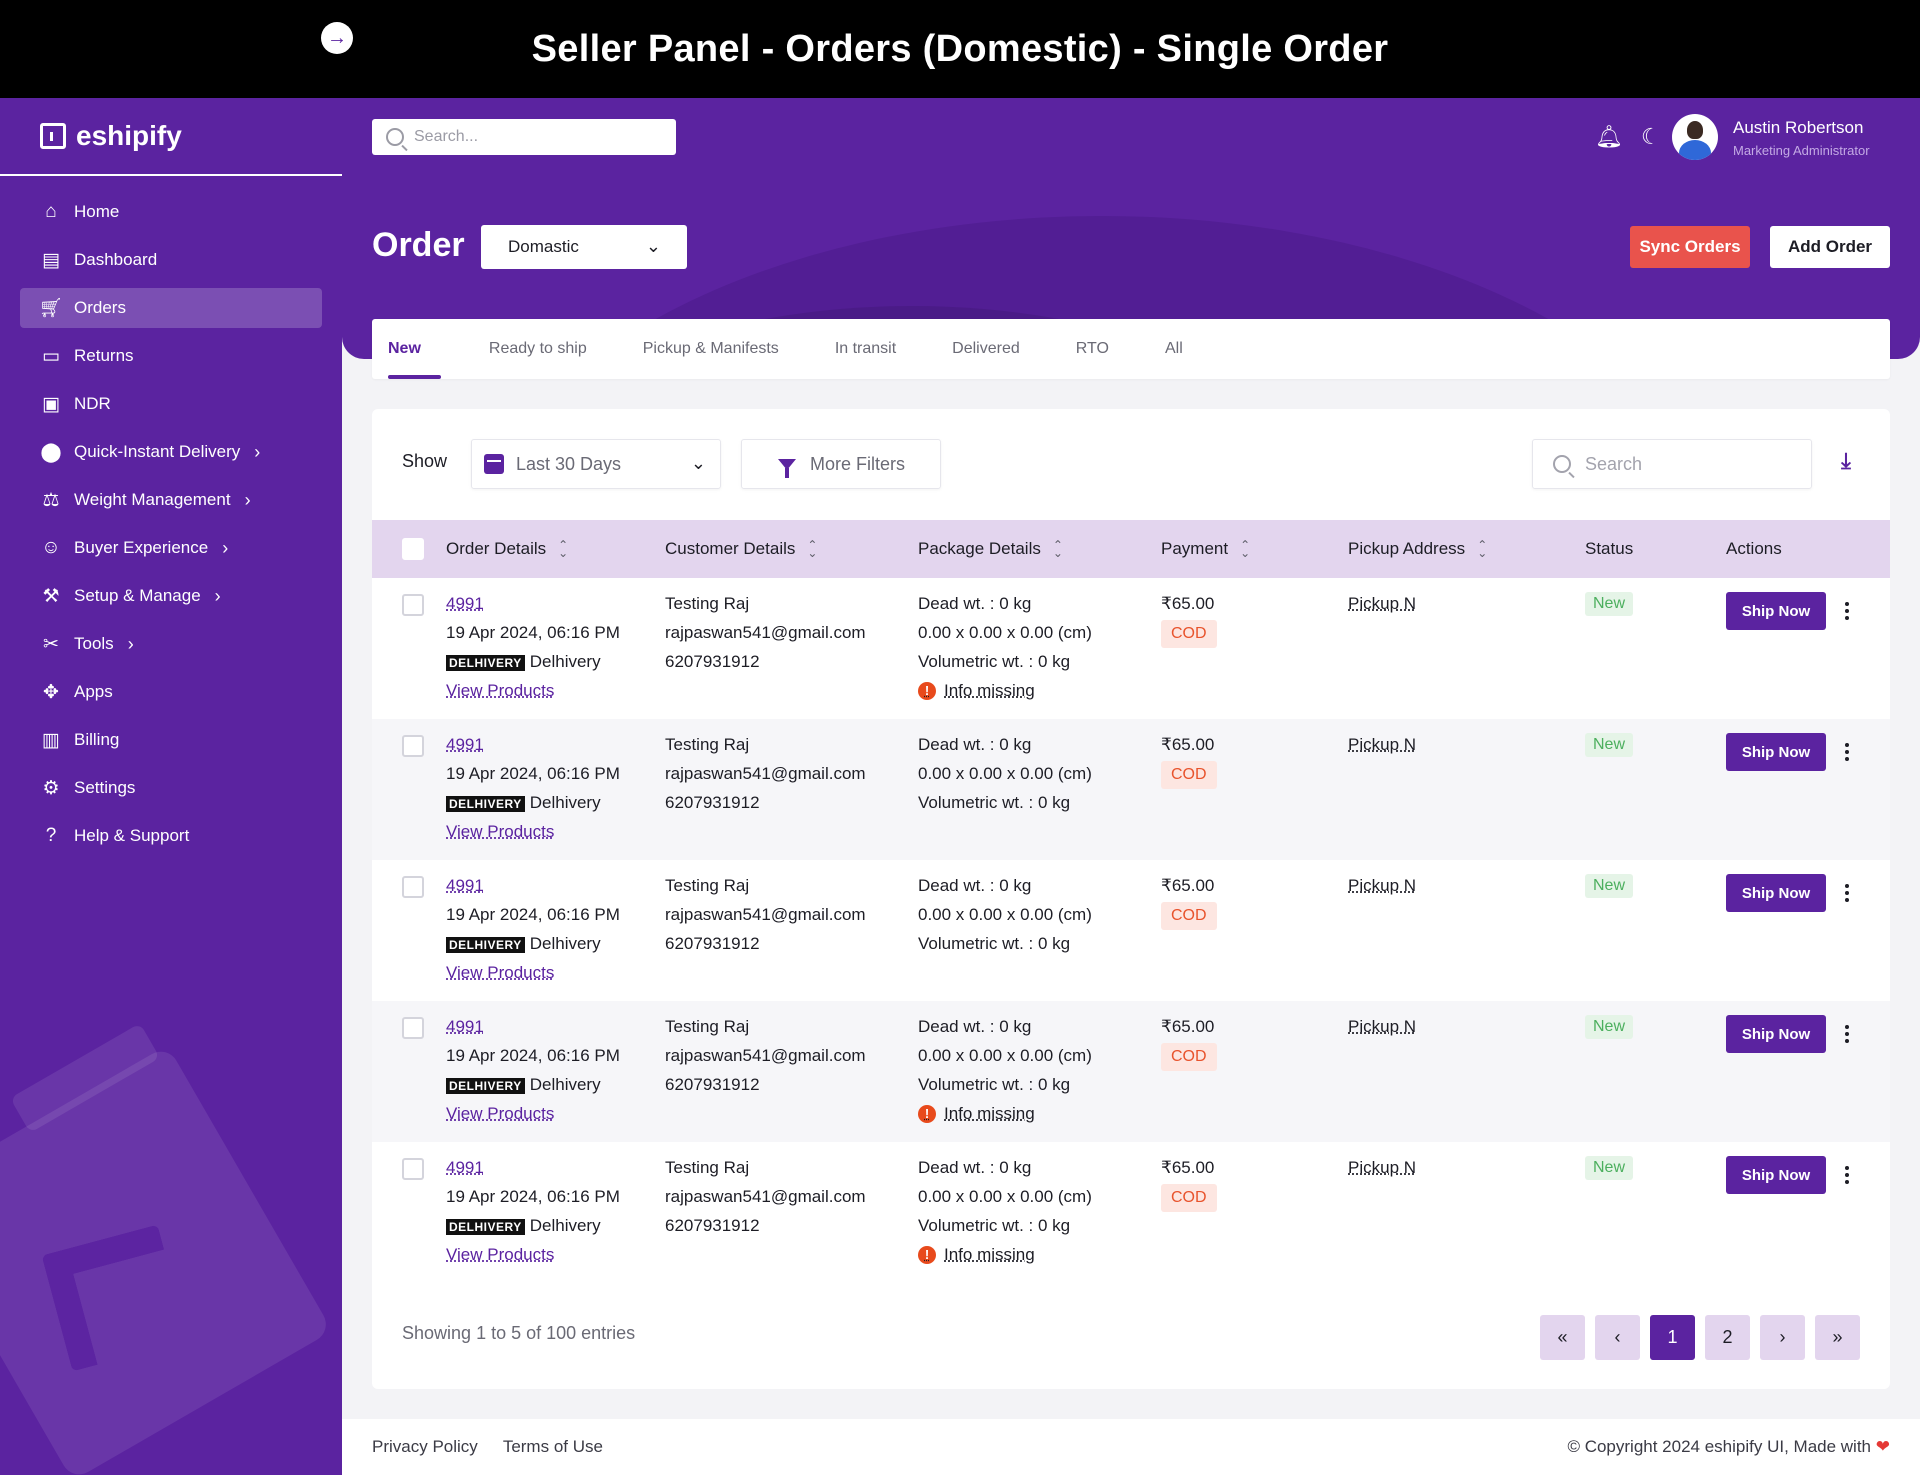 Image resolution: width=1920 pixels, height=1475 pixels. What do you see at coordinates (1651, 137) in the screenshot?
I see `moon-icon: ☾` at bounding box center [1651, 137].